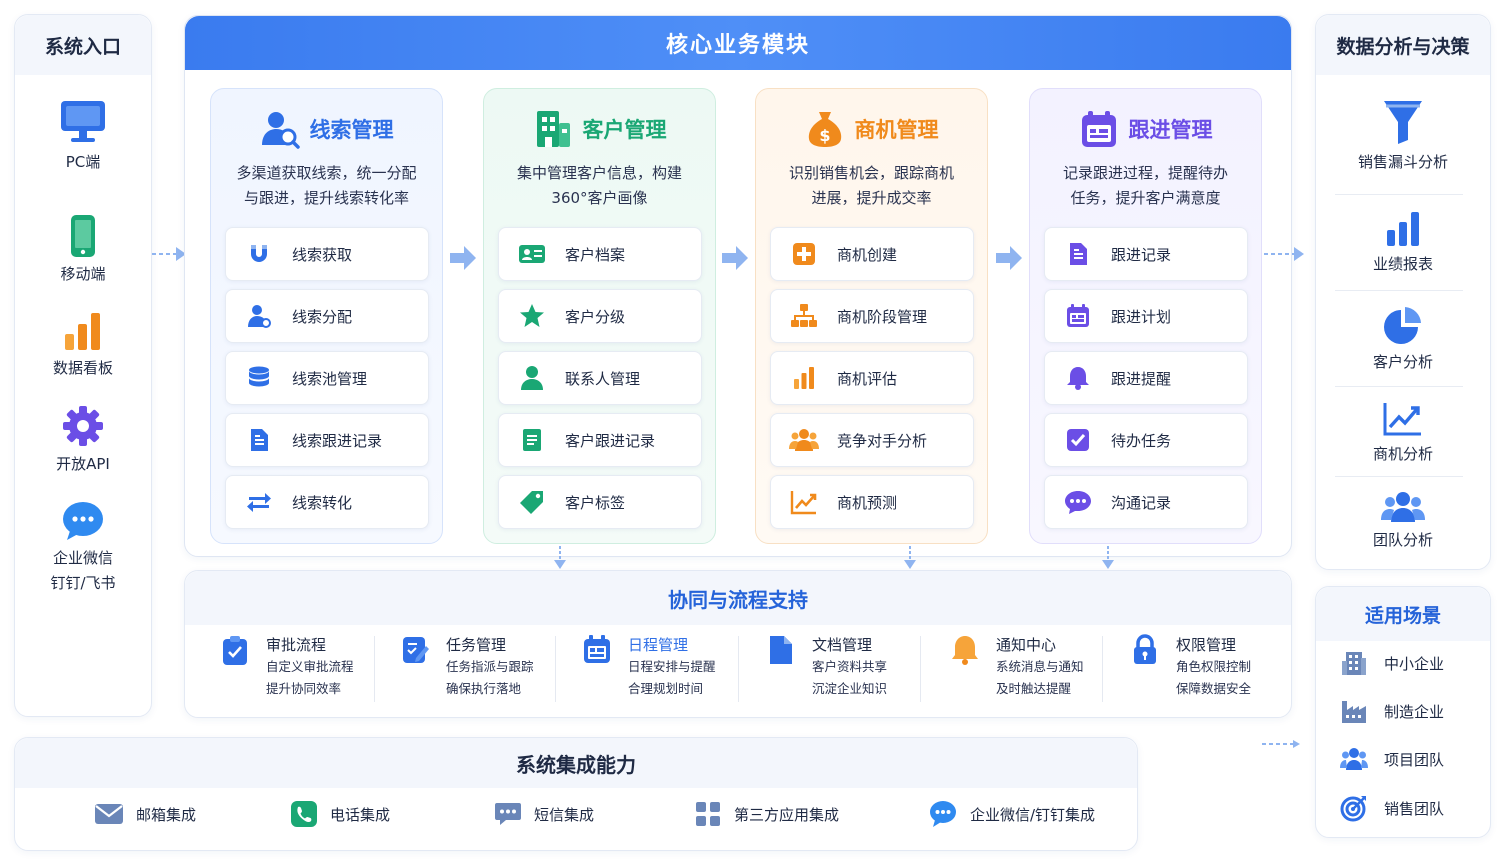 The image size is (1508, 863). I want to click on integration-item-wechat: 企业微信/钉钉集成, so click(1011, 814).